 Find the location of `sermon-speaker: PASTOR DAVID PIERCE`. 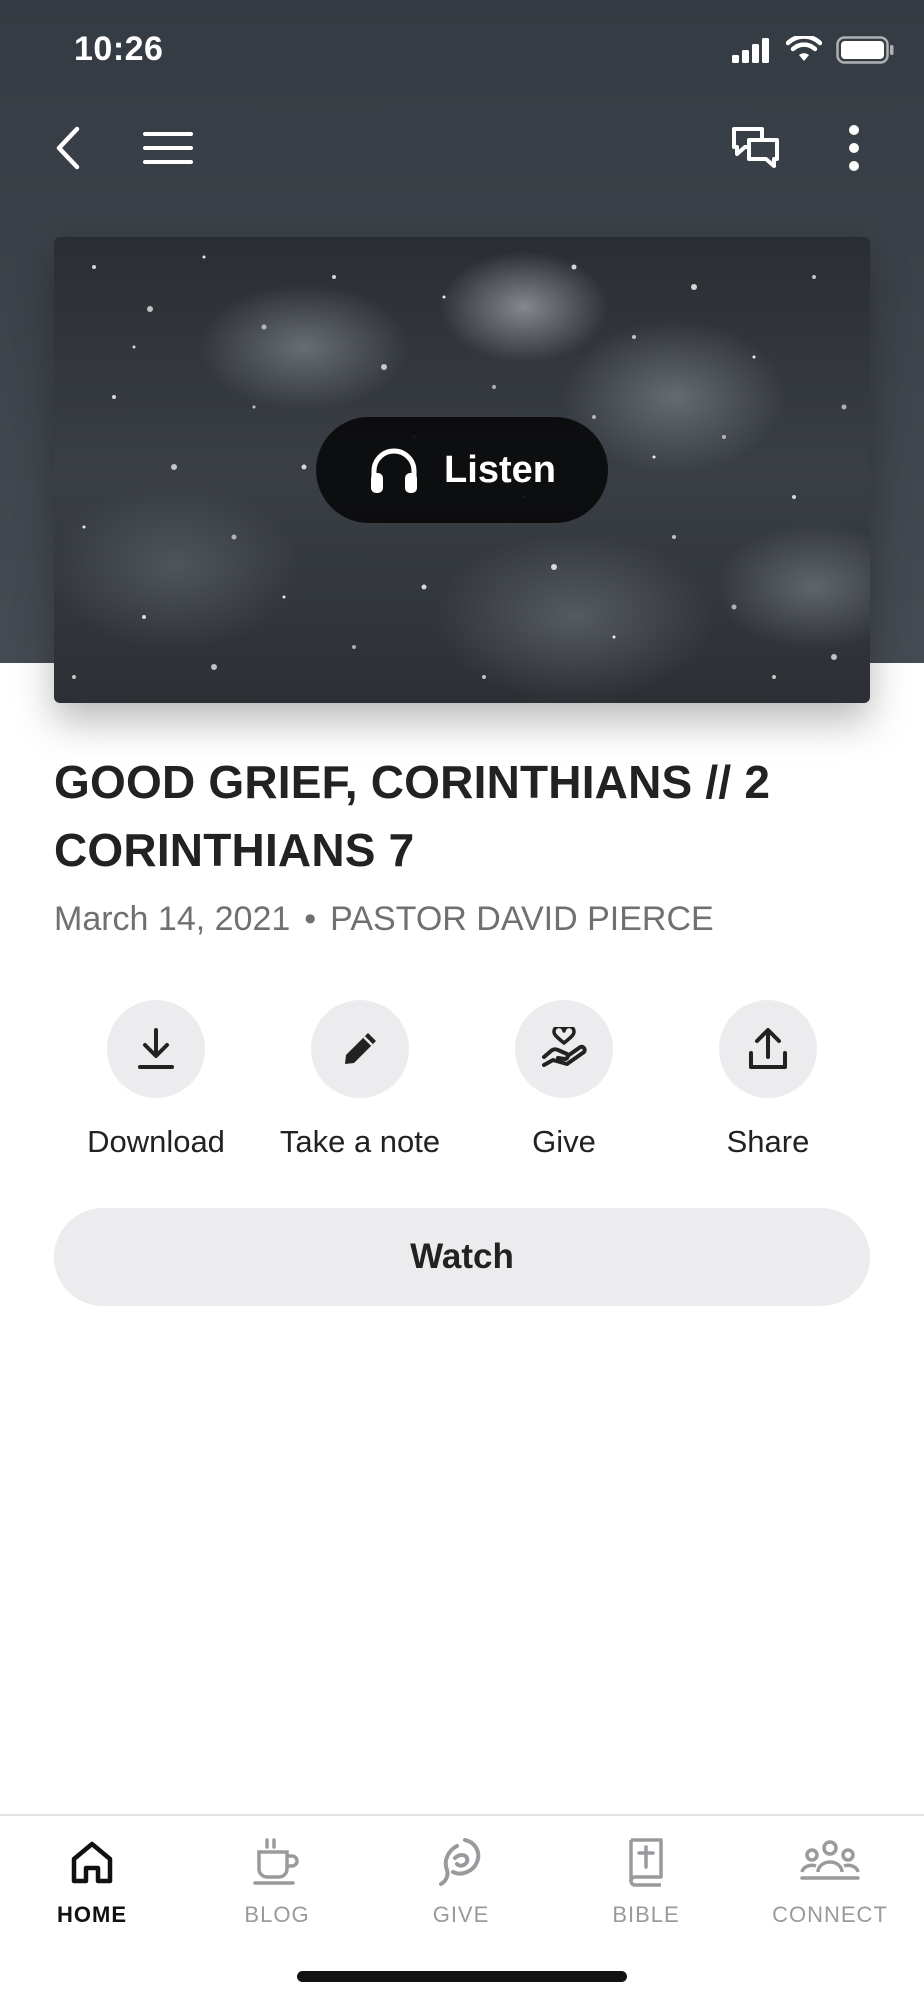

sermon-speaker: PASTOR DAVID PIERCE is located at coordinates (522, 919).